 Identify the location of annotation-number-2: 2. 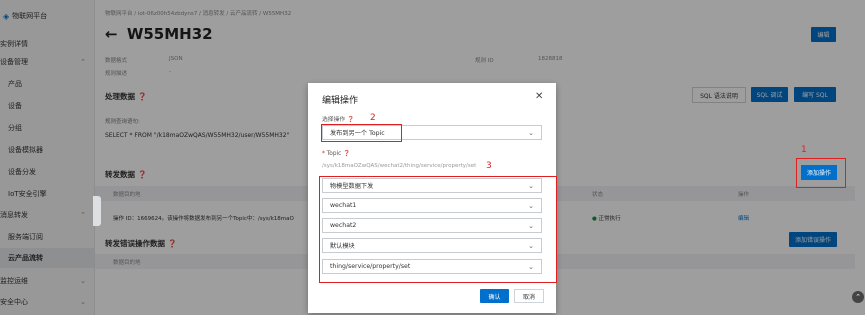
(373, 118).